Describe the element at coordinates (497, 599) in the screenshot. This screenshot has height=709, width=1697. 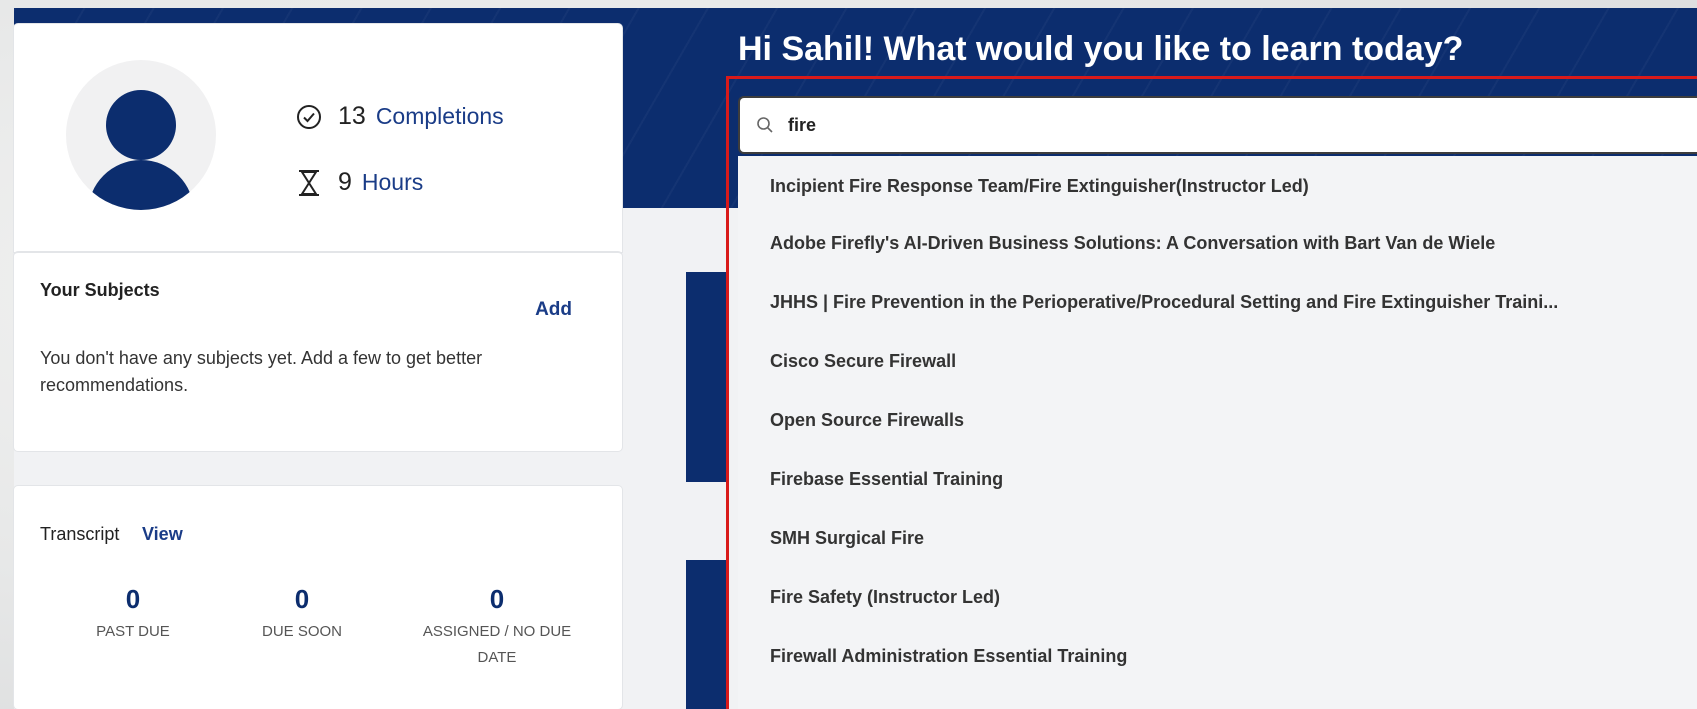
I see `assigned-value: 0` at that location.